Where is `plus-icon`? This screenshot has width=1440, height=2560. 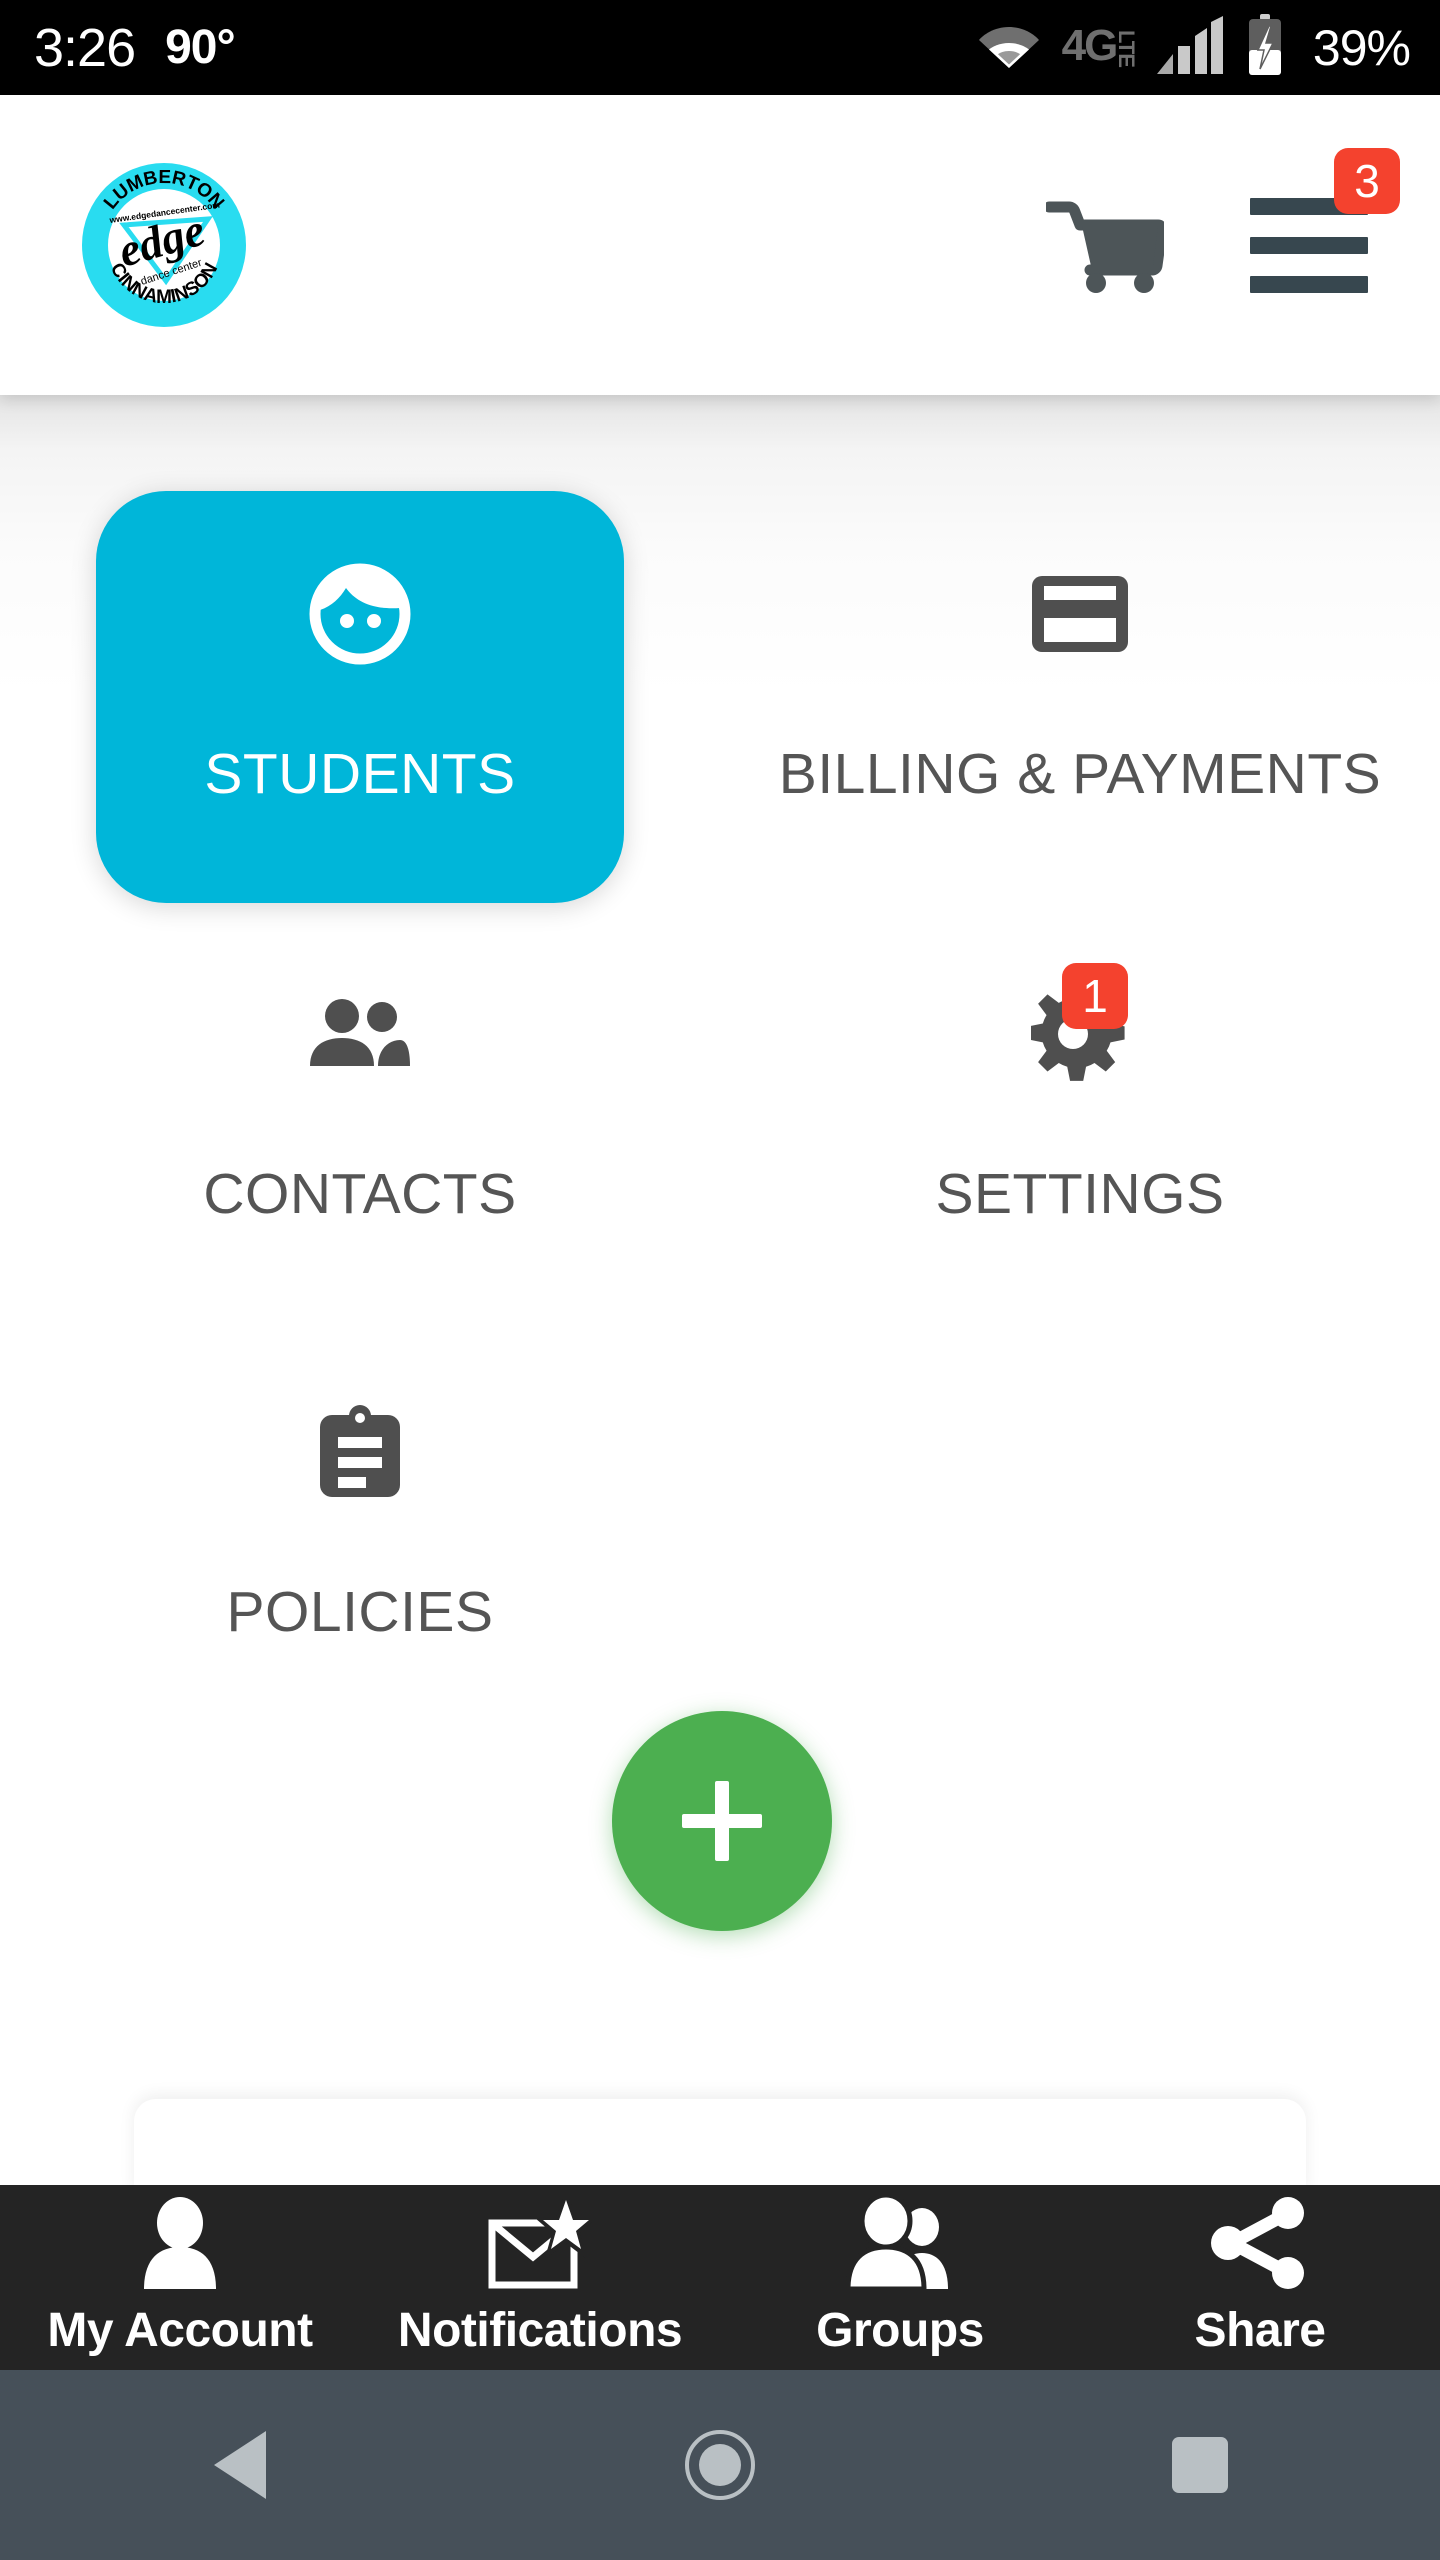 plus-icon is located at coordinates (722, 1821).